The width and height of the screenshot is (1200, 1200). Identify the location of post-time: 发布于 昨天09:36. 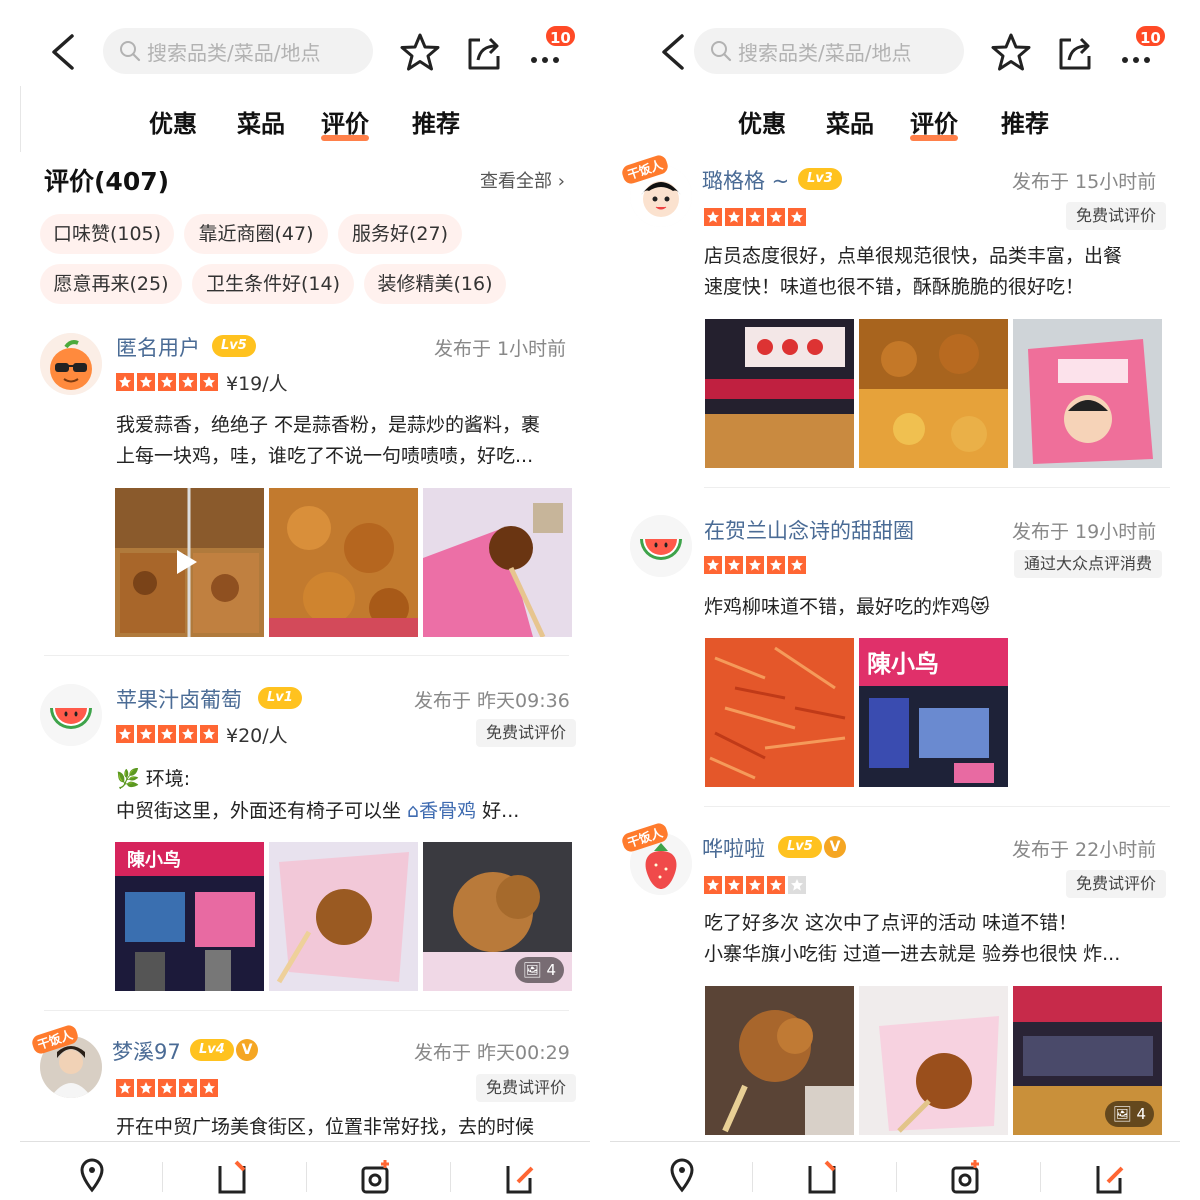
(492, 701).